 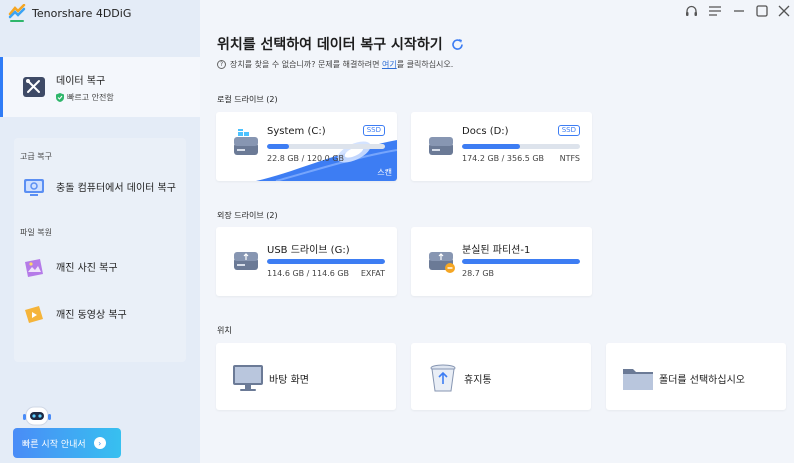 I want to click on drive-card-lost-partition: 분실된 파티션-1 28.7 GB, so click(x=501, y=261).